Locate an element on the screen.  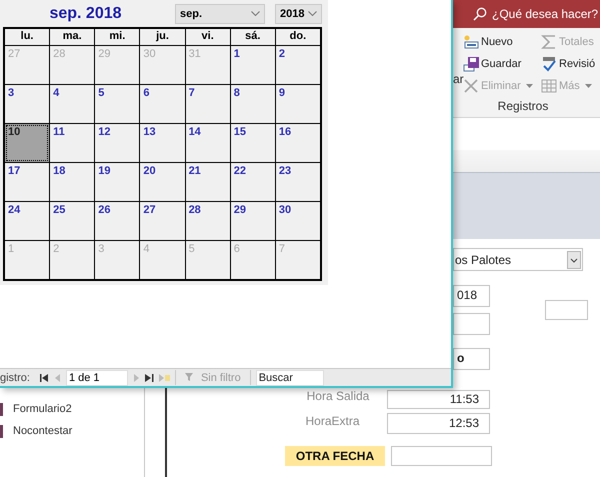
day-cell: 13 is located at coordinates (162, 143).